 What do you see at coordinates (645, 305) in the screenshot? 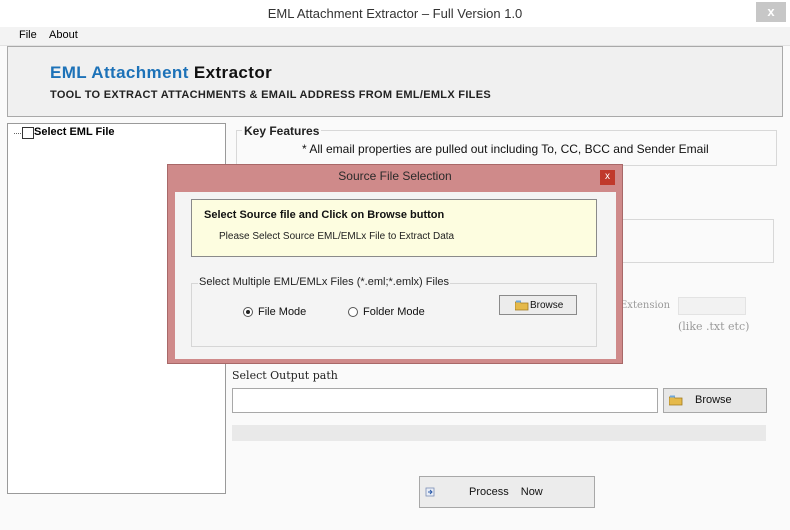
I see `extension-label: Extension` at bounding box center [645, 305].